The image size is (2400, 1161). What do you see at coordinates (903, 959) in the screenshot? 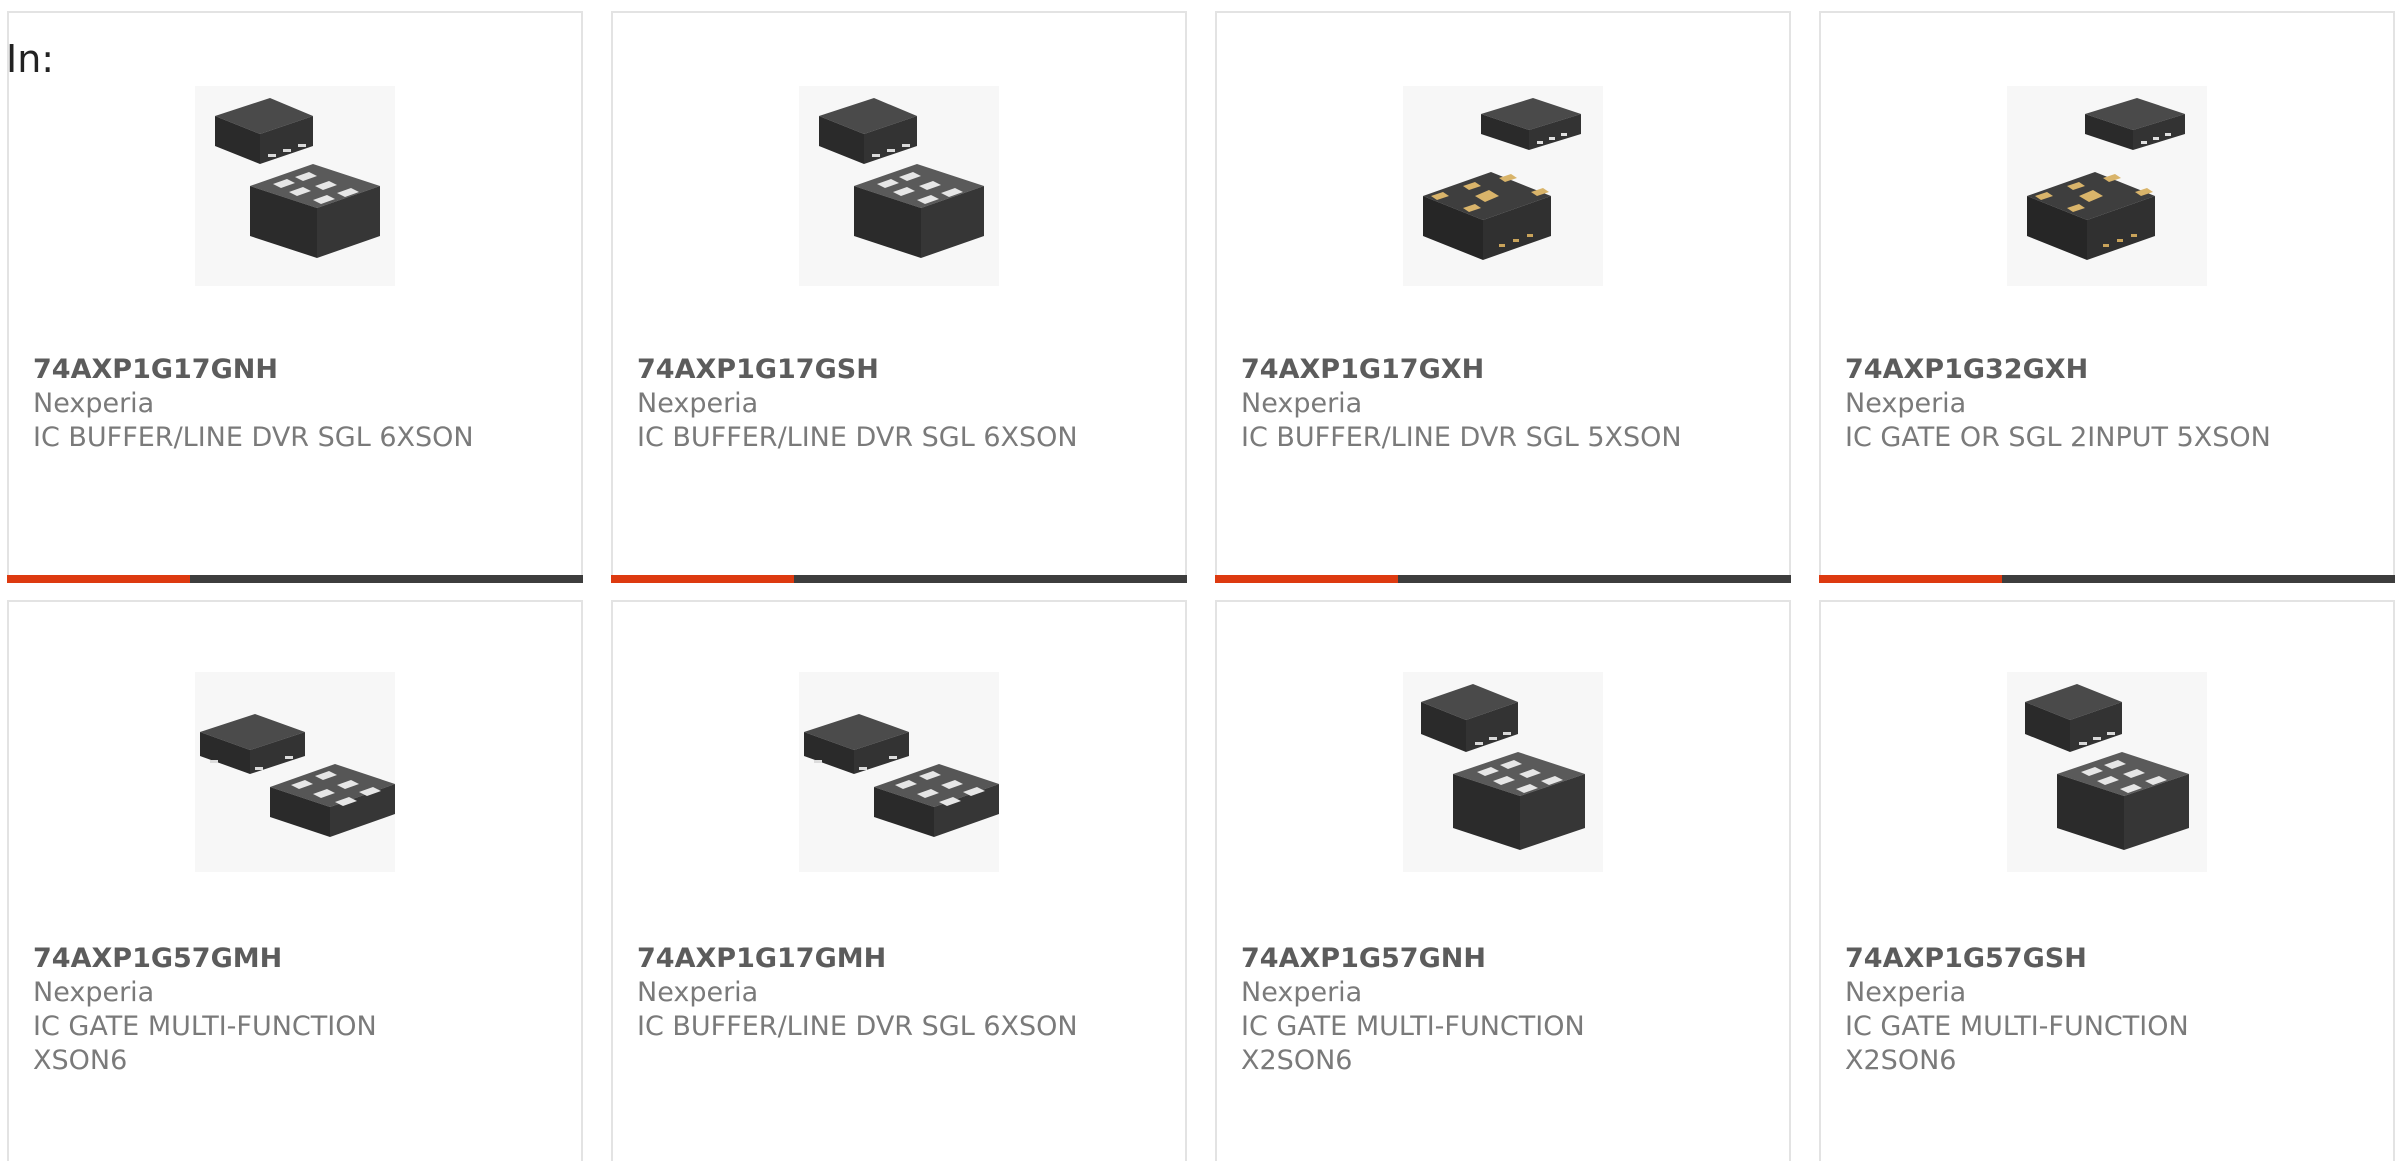
I see `part-number: 74AXP1G17GMH` at bounding box center [903, 959].